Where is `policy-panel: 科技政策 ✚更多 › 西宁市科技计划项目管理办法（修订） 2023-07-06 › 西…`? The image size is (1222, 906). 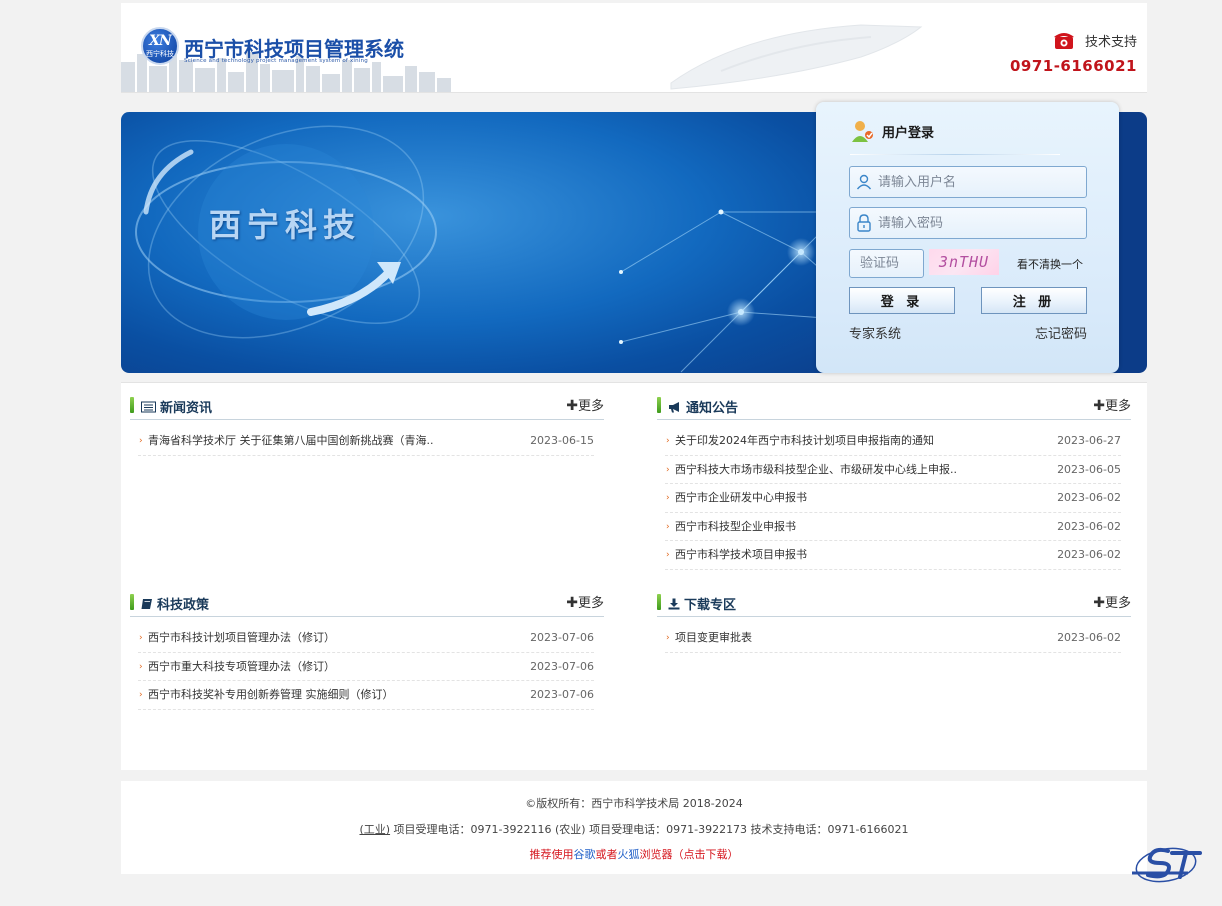
policy-panel: 科技政策 ✚更多 › 西宁市科技计划项目管理办法（修订） 2023-07-06 › 西… is located at coordinates (367, 645).